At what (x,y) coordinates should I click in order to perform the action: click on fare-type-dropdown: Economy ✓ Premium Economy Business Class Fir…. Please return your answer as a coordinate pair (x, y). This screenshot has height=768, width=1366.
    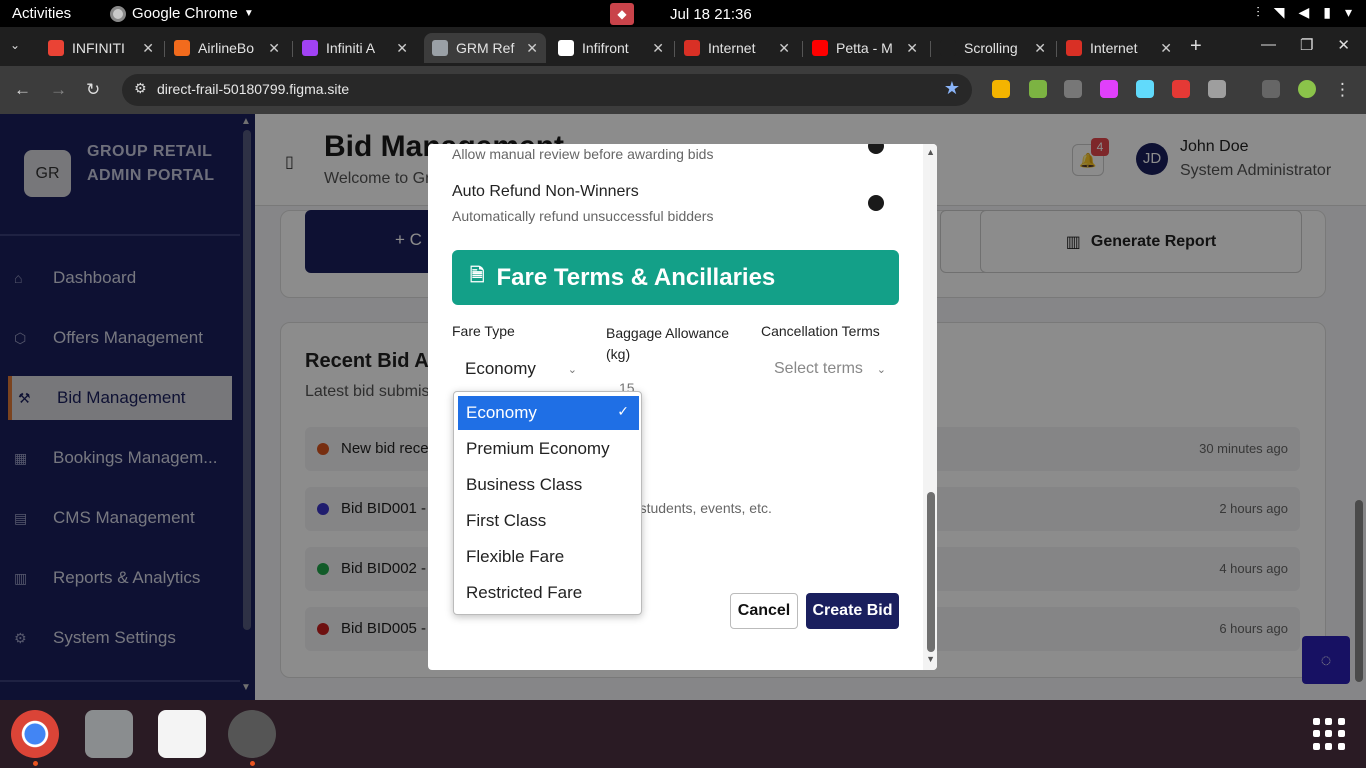
    Looking at the image, I should click on (547, 503).